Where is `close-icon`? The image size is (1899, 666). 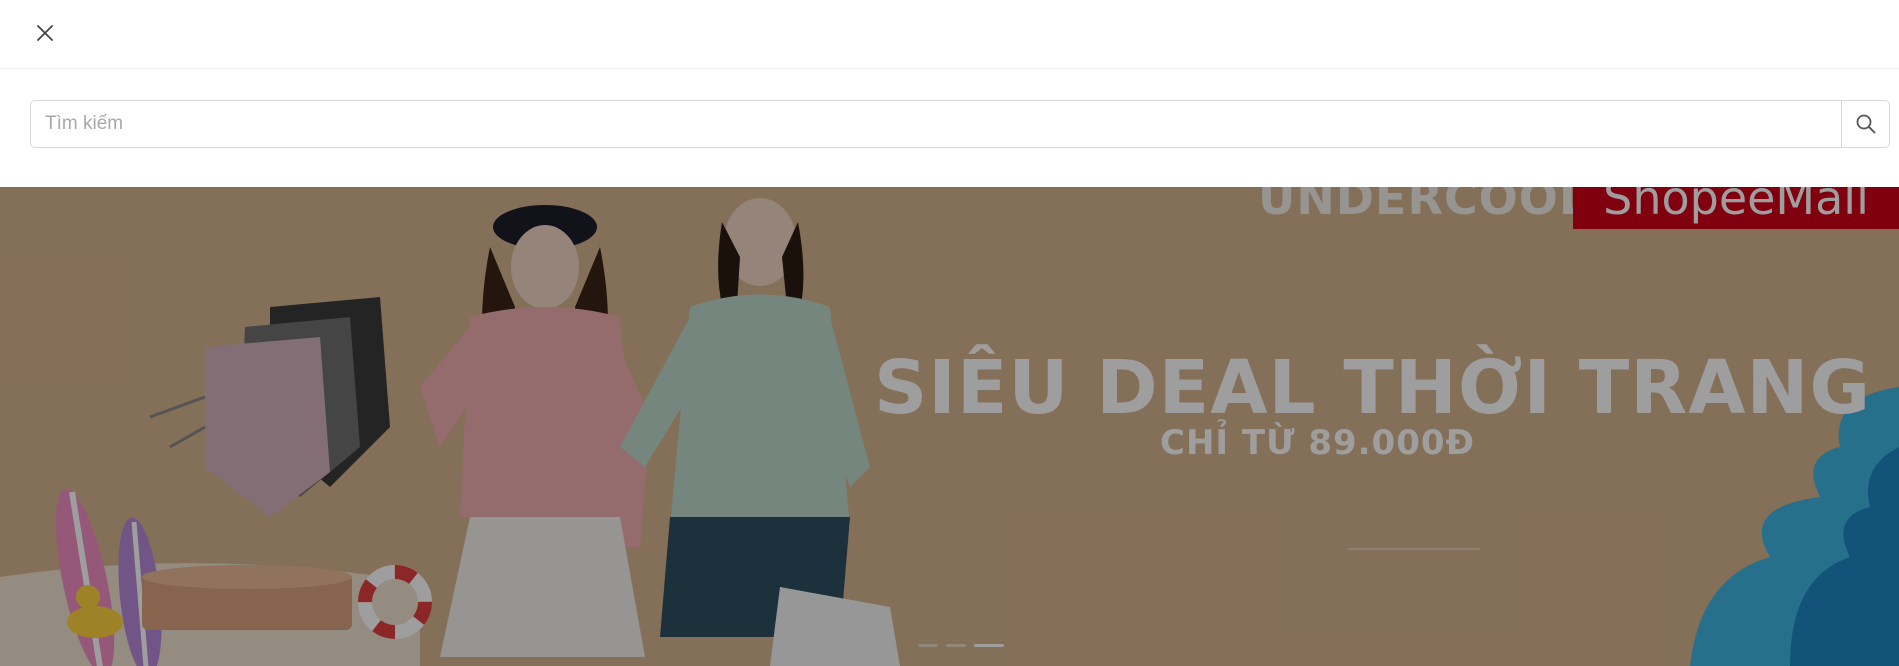 close-icon is located at coordinates (45, 33).